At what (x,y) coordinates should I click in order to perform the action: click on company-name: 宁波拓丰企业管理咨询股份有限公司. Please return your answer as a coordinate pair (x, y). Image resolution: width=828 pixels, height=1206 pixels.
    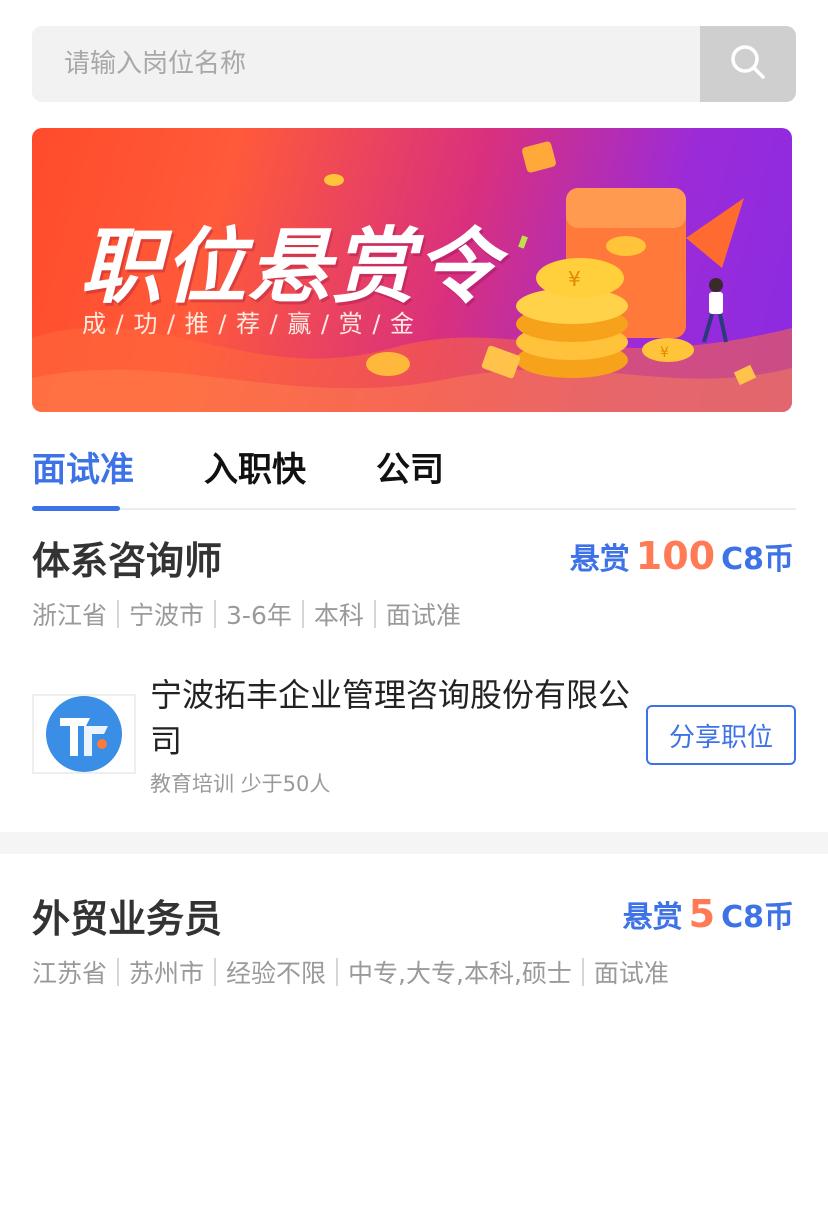
    Looking at the image, I should click on (395, 718).